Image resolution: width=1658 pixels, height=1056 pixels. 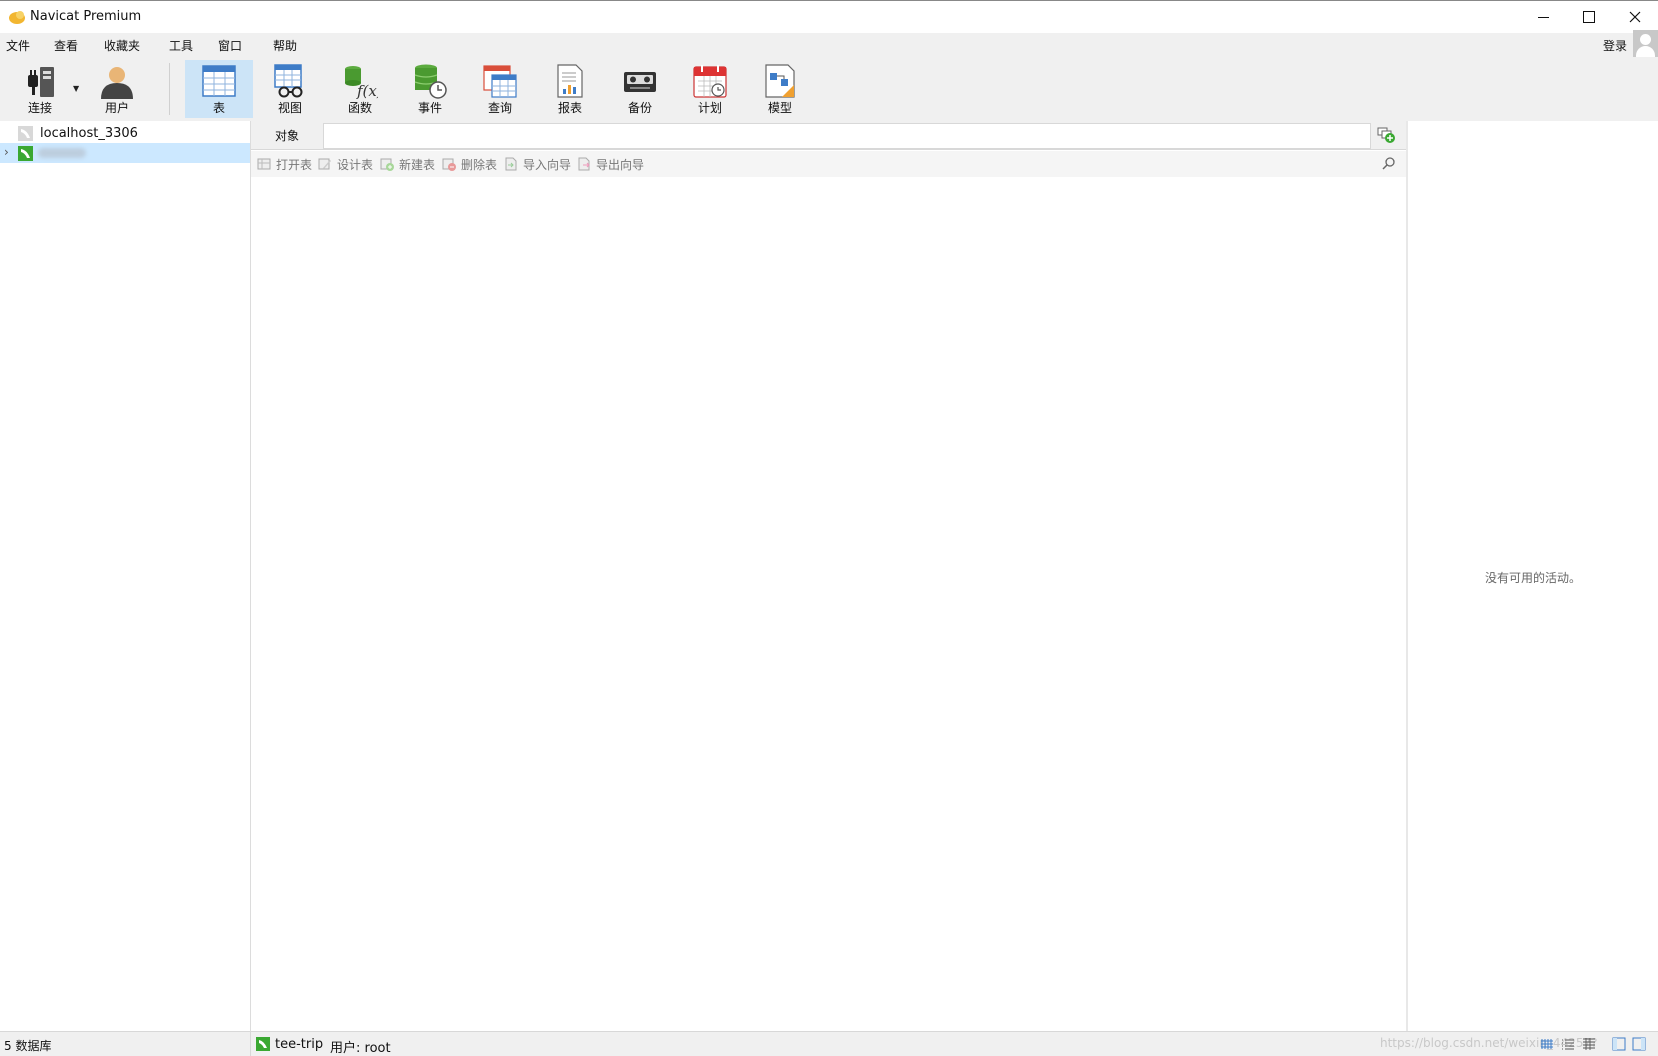 What do you see at coordinates (169, 89) in the screenshot?
I see `toolbar-divider` at bounding box center [169, 89].